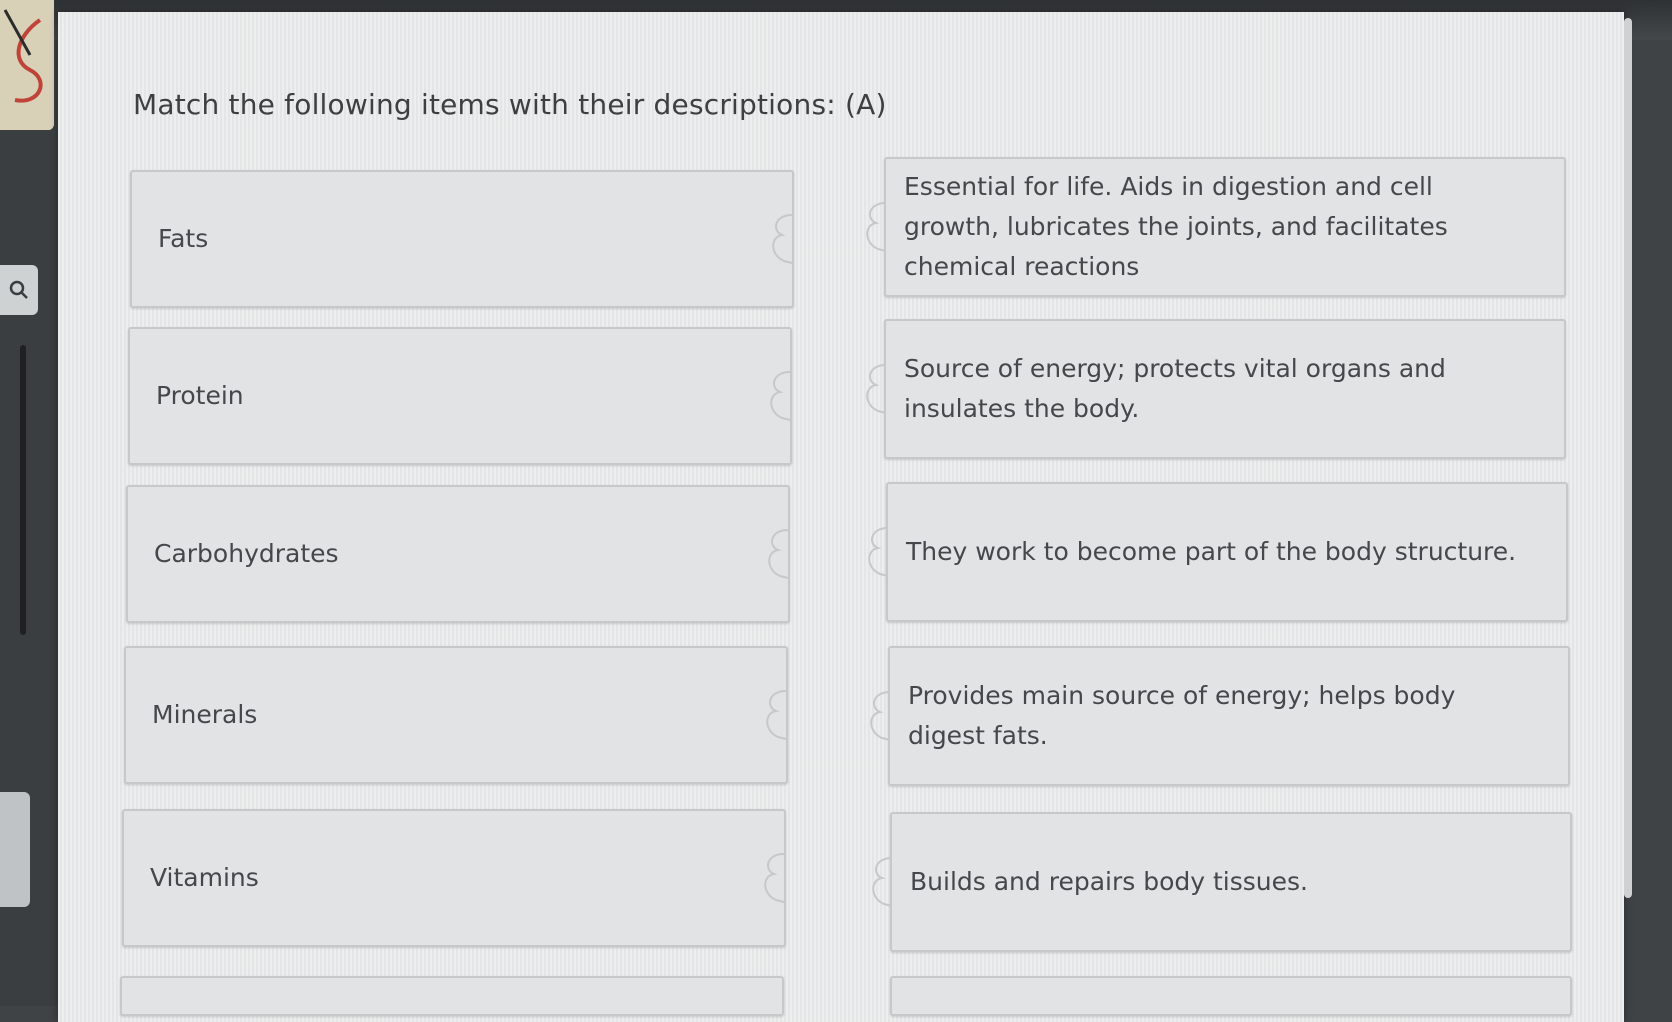  I want to click on term-card-vitamins: Vitamins, so click(454, 878).